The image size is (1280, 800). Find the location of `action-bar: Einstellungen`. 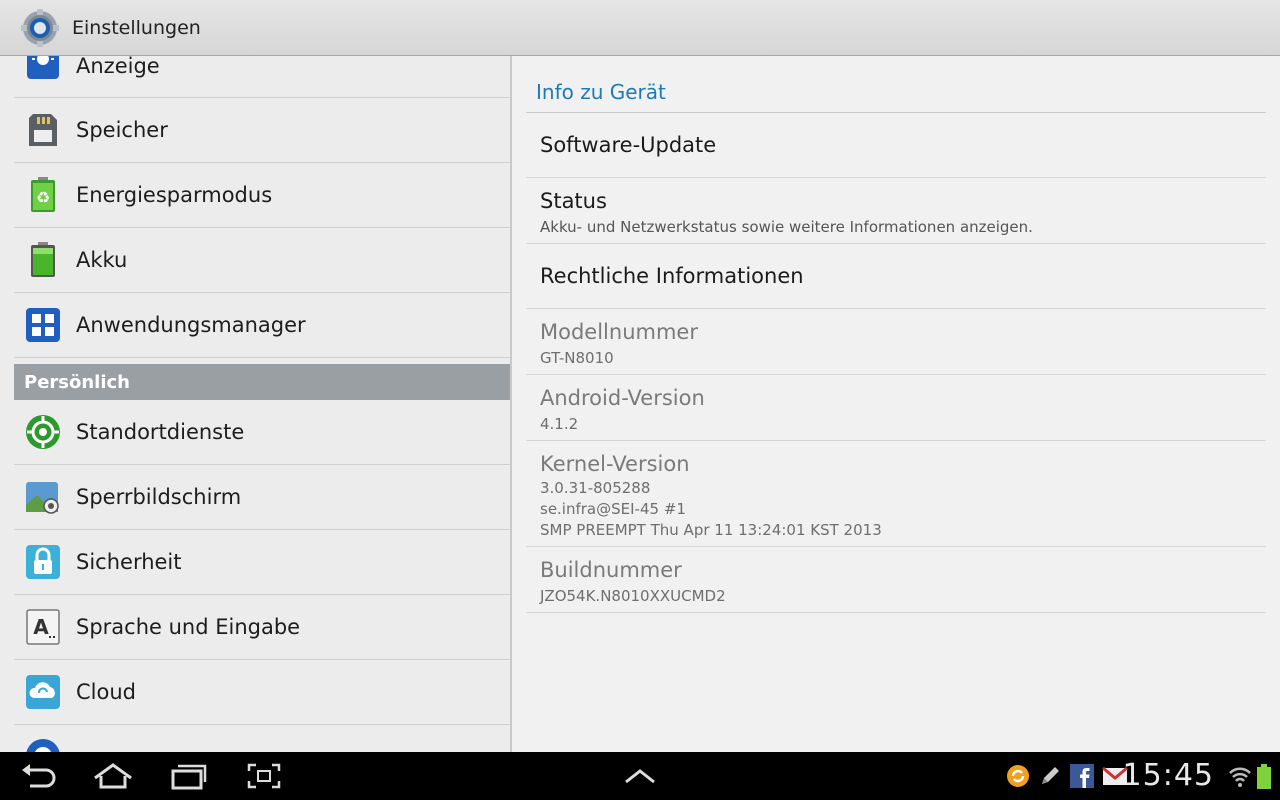

action-bar: Einstellungen is located at coordinates (640, 28).